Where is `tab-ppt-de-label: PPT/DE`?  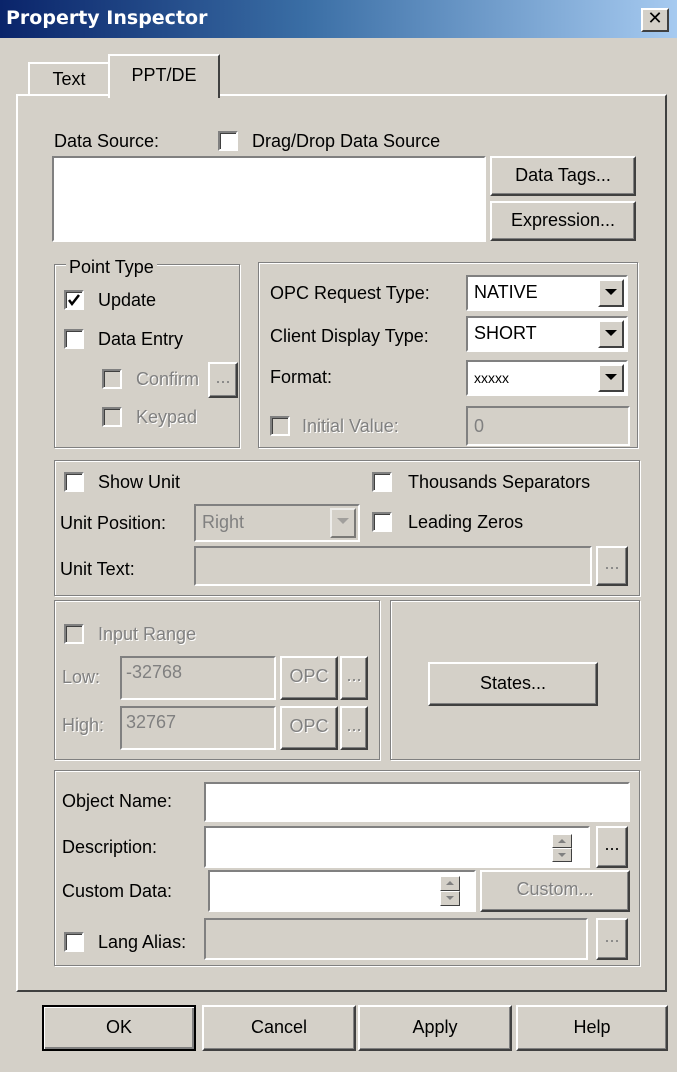 tab-ppt-de-label: PPT/DE is located at coordinates (164, 75).